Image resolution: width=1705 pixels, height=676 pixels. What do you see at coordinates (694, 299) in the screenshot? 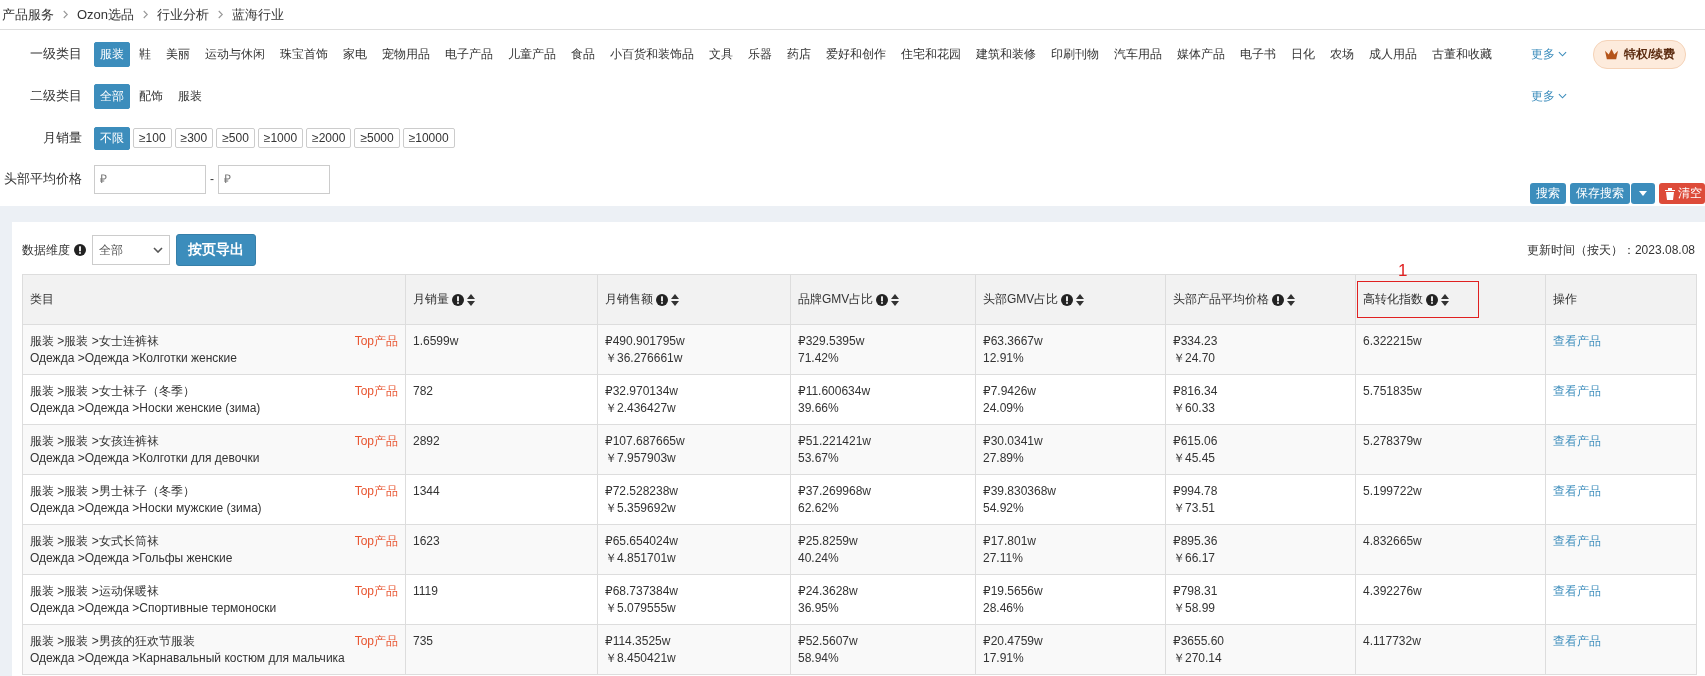
I see `column-header: 月销售额` at bounding box center [694, 299].